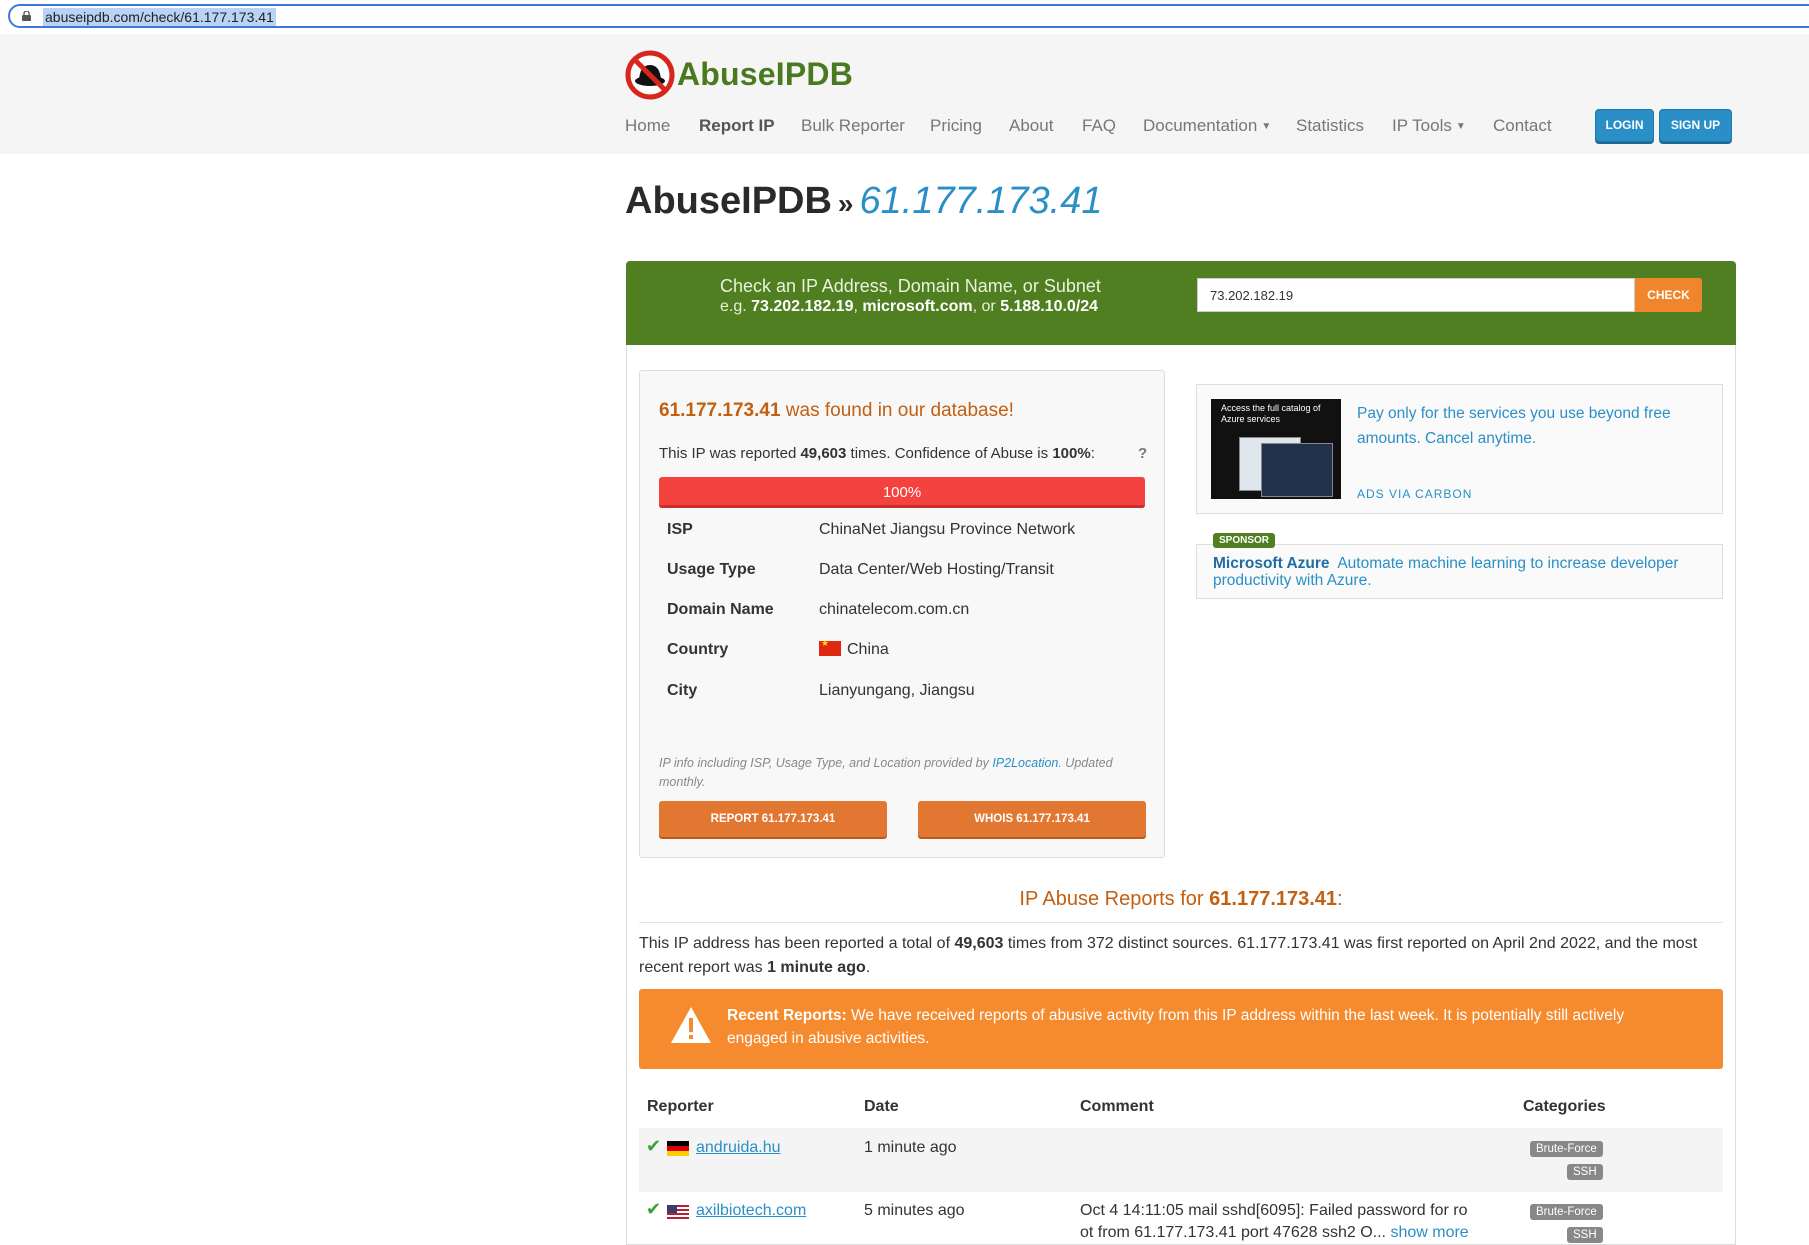 This screenshot has width=1809, height=1245. Describe the element at coordinates (1244, 540) in the screenshot. I see `sponsor-badge: SPONSOR` at that location.